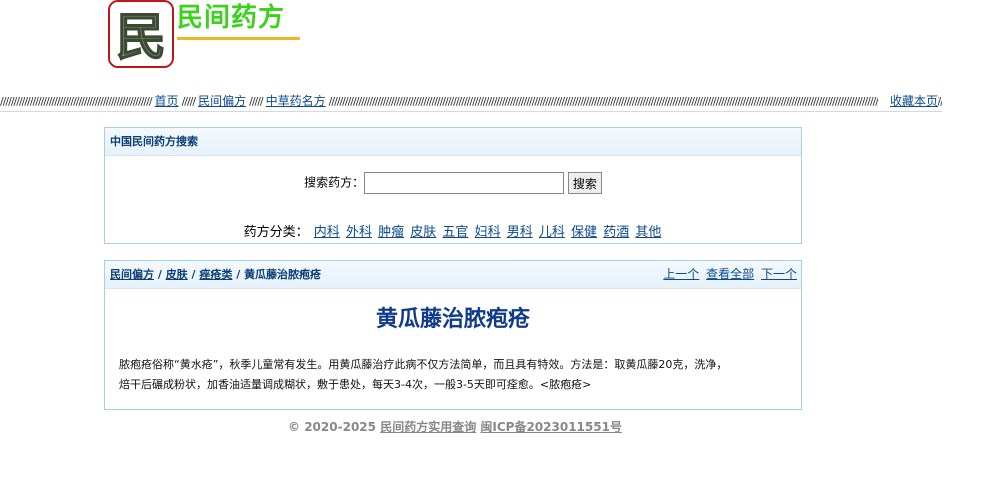 This screenshot has height=481, width=994. Describe the element at coordinates (616, 232) in the screenshot. I see `category-link-medicinal-wine: 药酒` at that location.